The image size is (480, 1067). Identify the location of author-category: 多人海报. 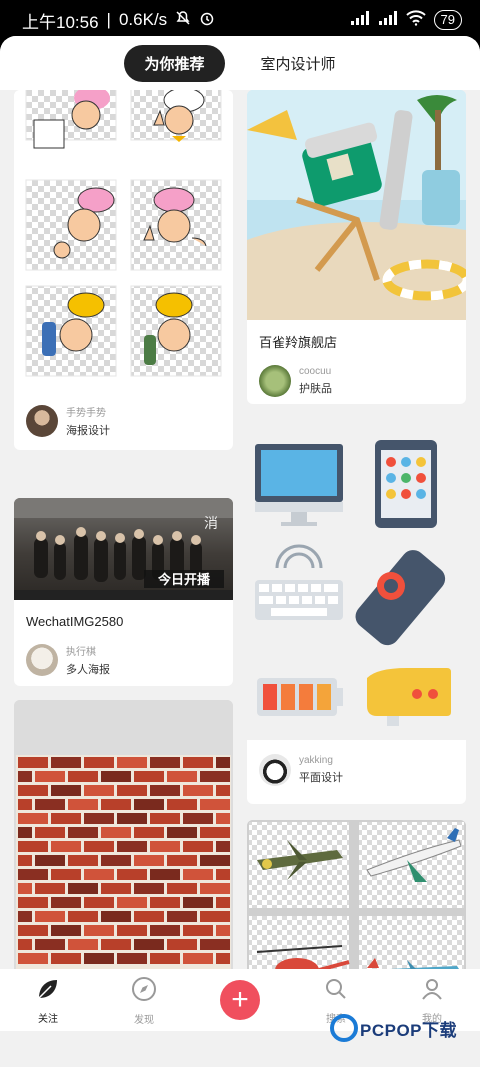
(88, 670).